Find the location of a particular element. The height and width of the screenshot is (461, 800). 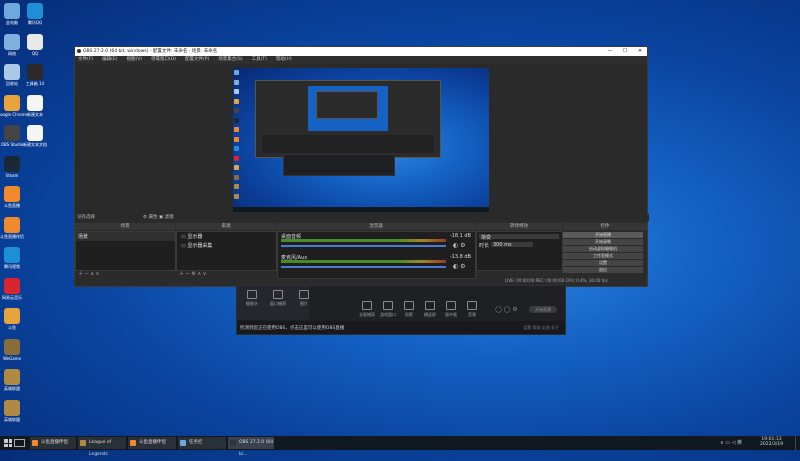

desktop-icon: 工具箱 14 is located at coordinates (35, 75).